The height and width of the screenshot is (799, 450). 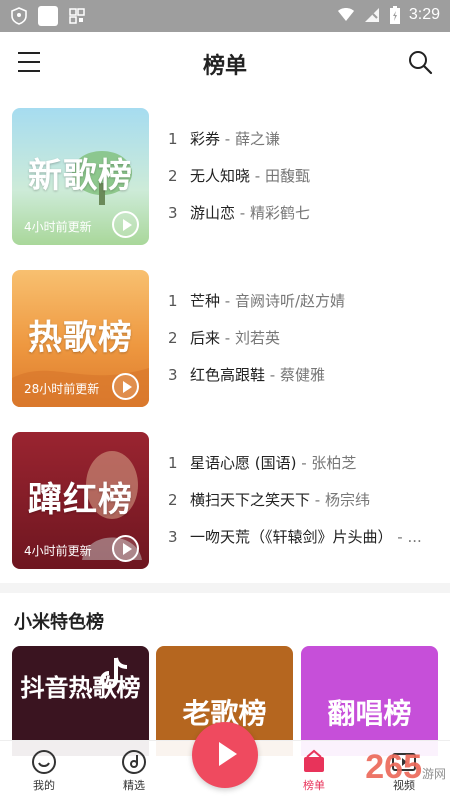 I want to click on battery-icon, so click(x=394, y=15).